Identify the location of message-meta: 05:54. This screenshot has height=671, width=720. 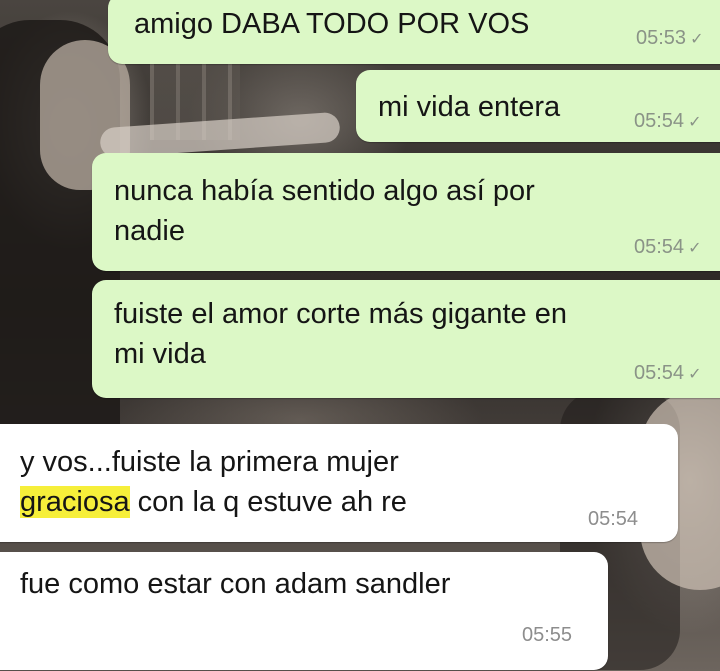
(613, 519).